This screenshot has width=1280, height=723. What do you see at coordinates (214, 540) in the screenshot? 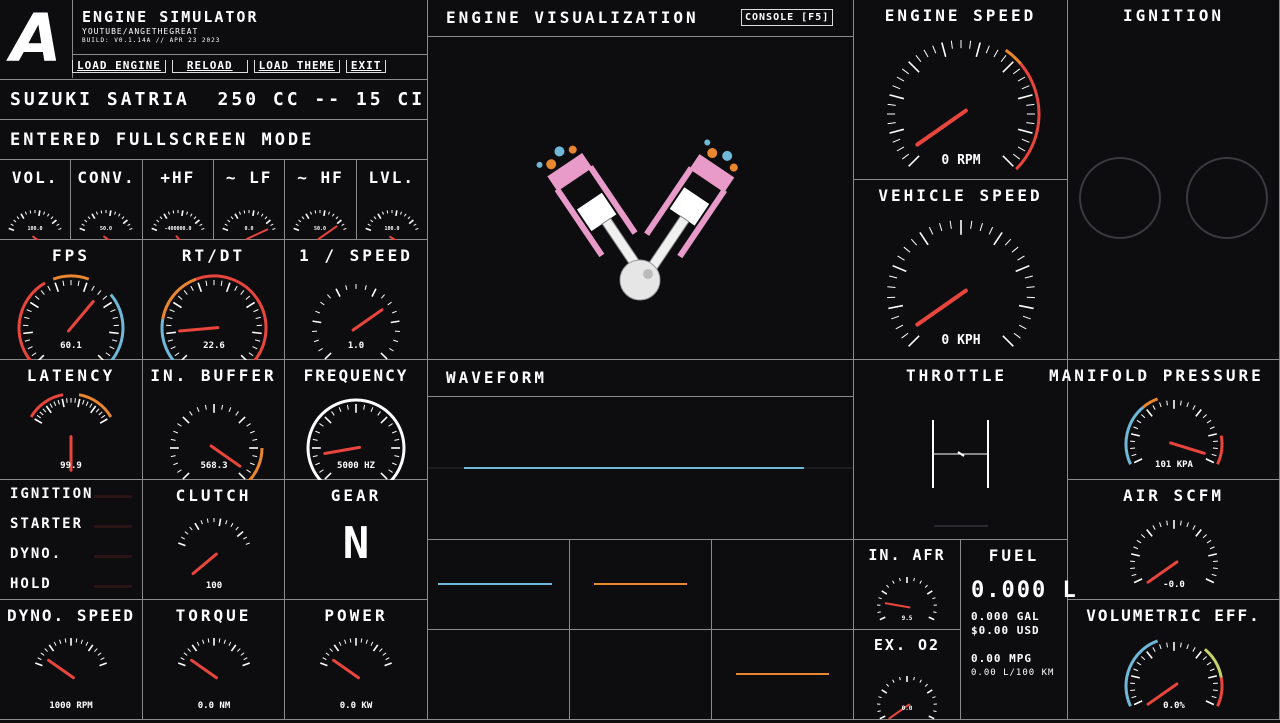
I see `clutch-gauge: 100` at bounding box center [214, 540].